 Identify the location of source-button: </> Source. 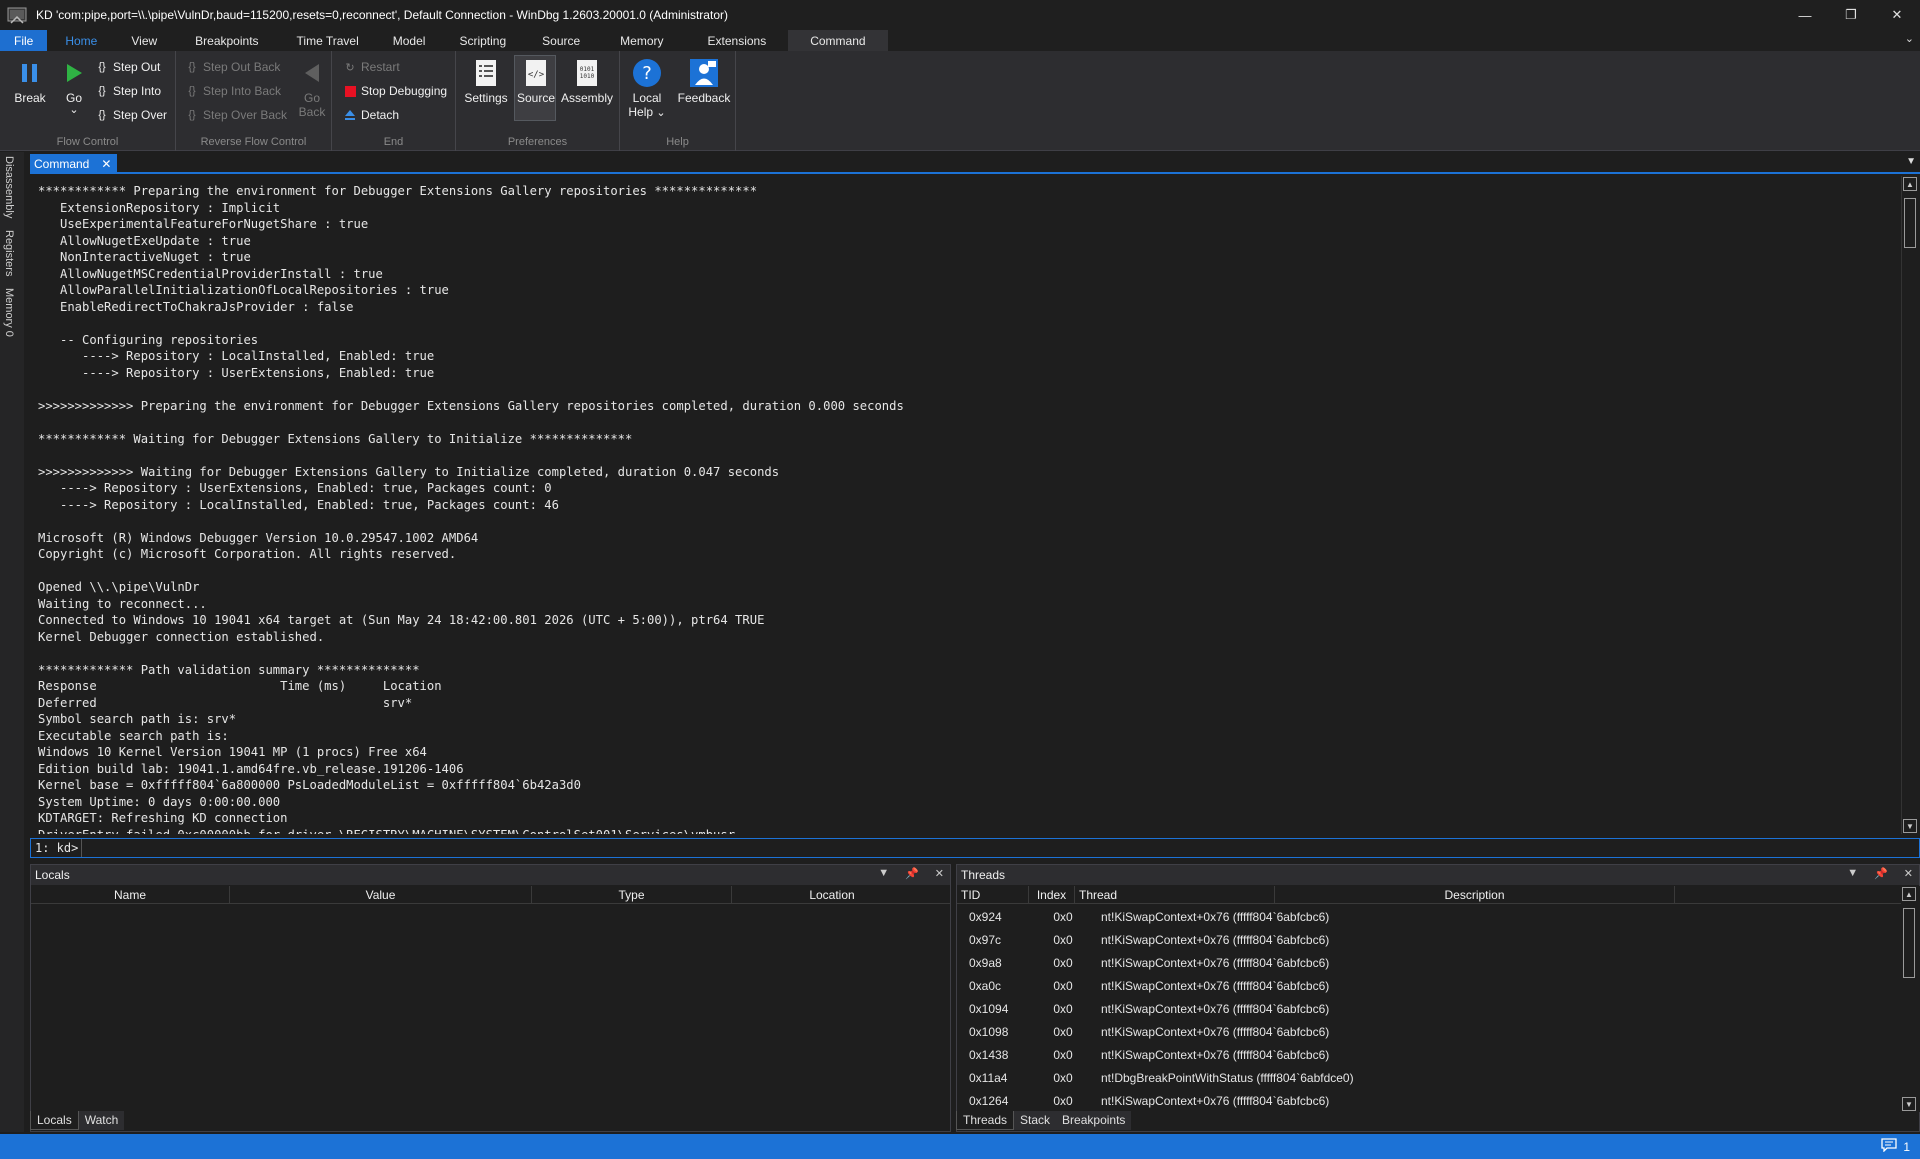
(536, 81).